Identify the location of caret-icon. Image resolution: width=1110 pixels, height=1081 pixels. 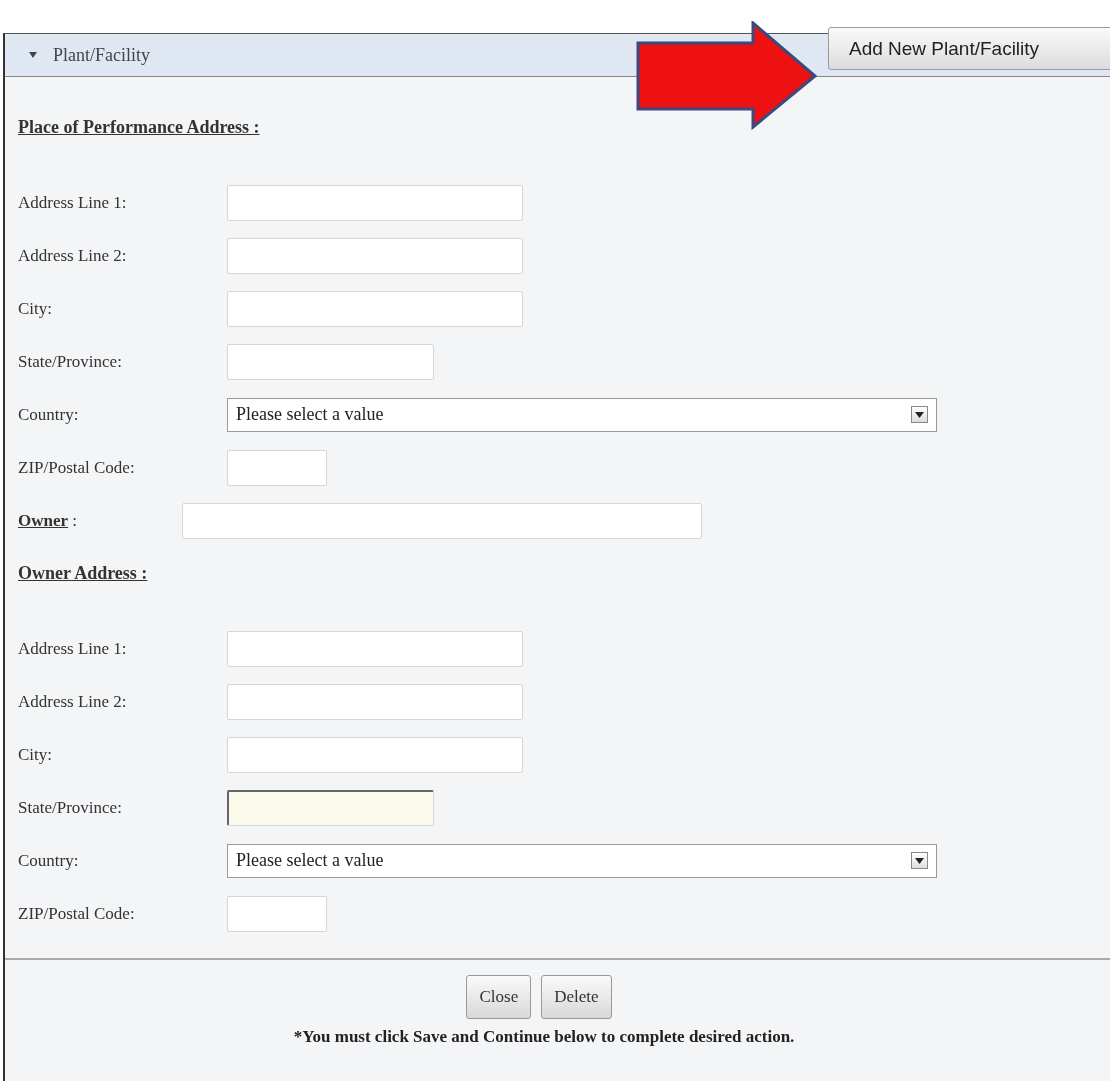
(33, 55).